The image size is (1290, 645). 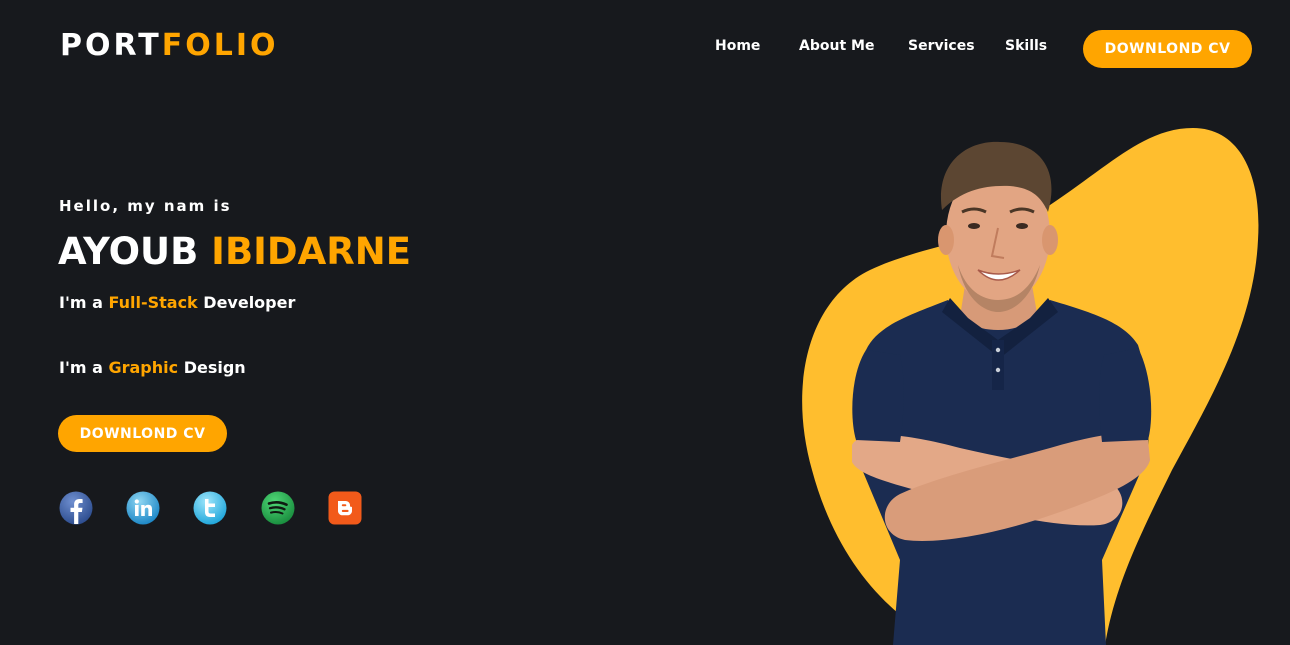 What do you see at coordinates (311, 251) in the screenshot?
I see `last-name: IBIDARNE` at bounding box center [311, 251].